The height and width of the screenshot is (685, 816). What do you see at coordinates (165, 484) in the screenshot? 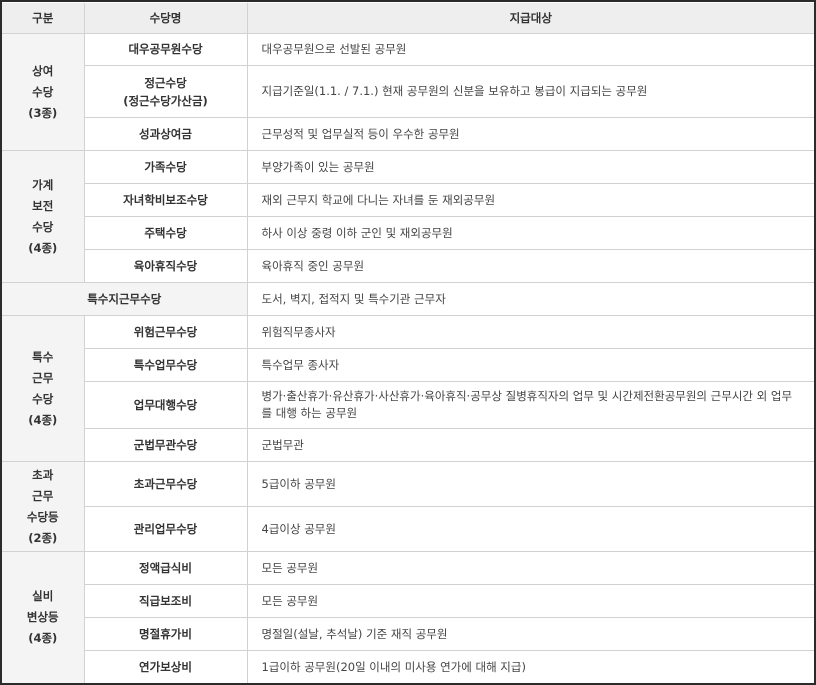
I see `allowance-name: 초과근무수당` at bounding box center [165, 484].